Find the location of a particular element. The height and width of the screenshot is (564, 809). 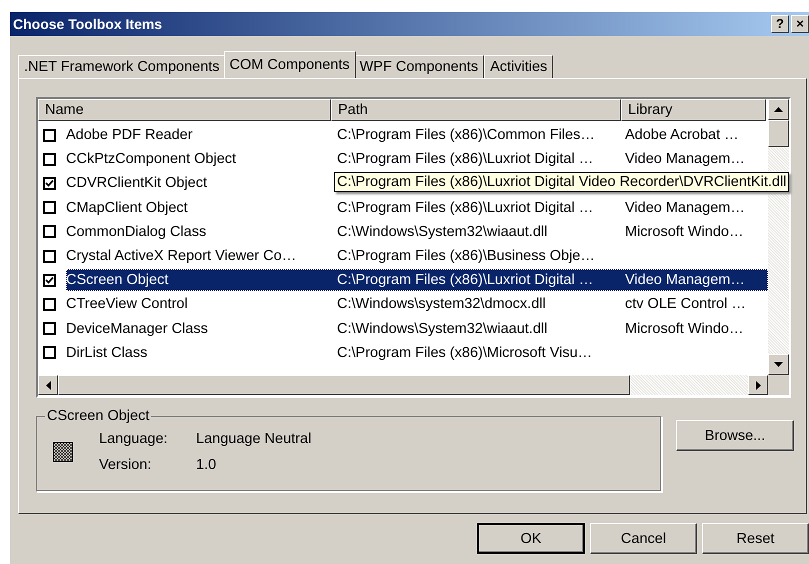

name-cell-text: CCkPtzComponent Object is located at coordinates (152, 159).